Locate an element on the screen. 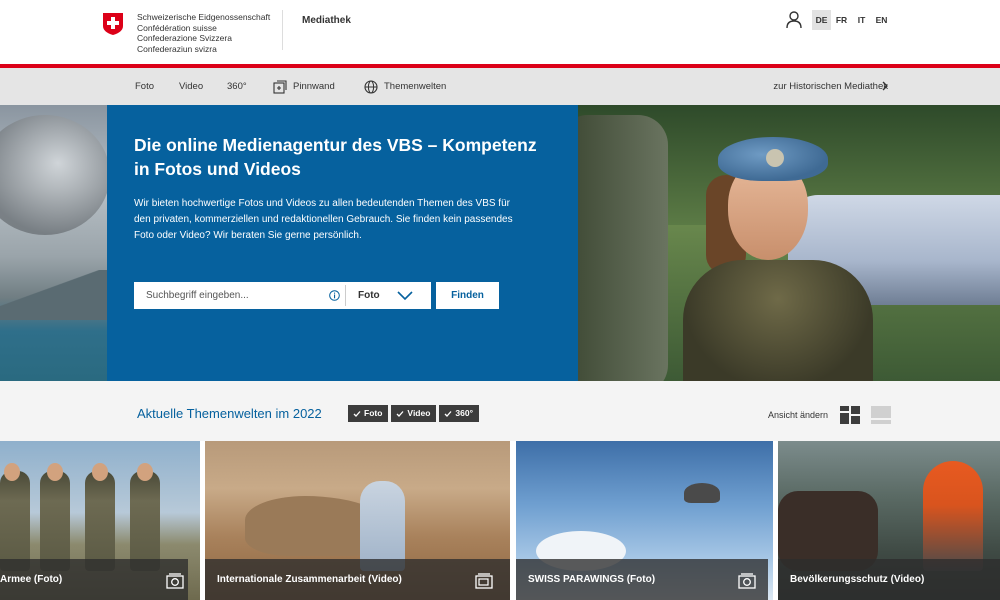 Image resolution: width=1000 pixels, height=600 pixels. view-toggle-label: Ansicht ändern is located at coordinates (798, 415).